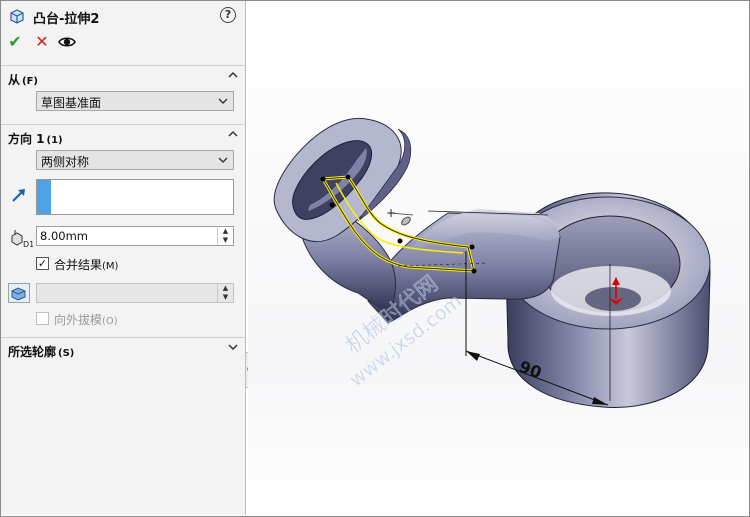  Describe the element at coordinates (19, 195) in the screenshot. I see `direction-arrow-icon` at that location.